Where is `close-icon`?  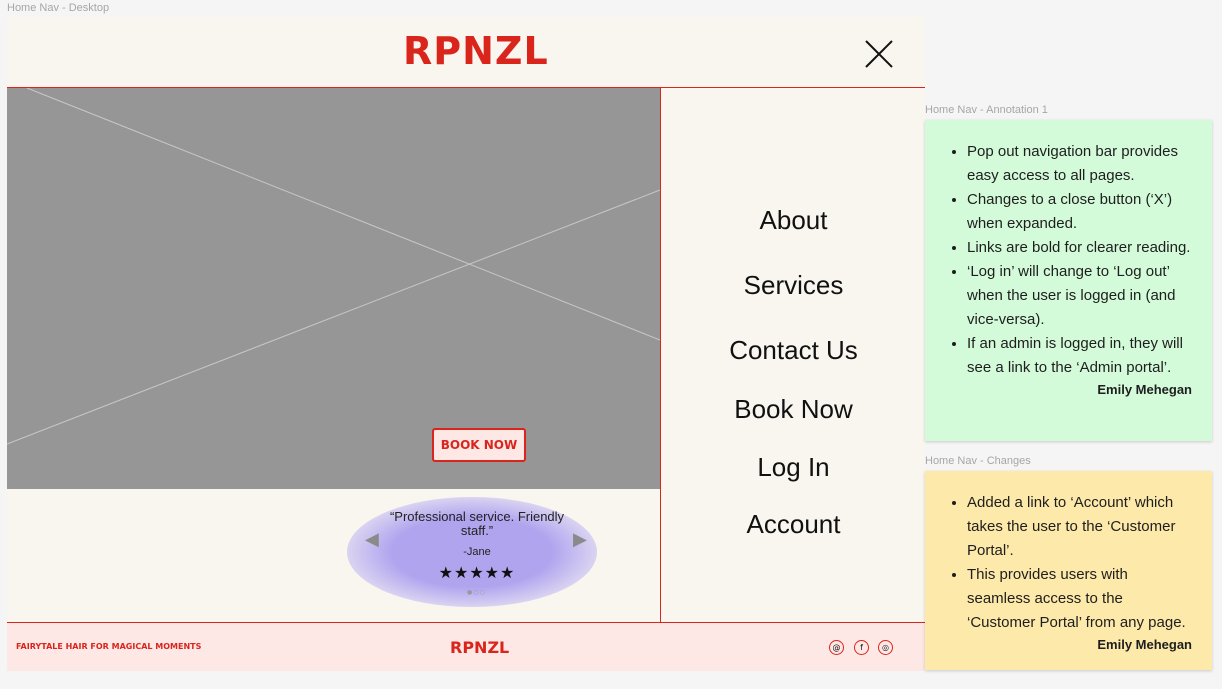 close-icon is located at coordinates (879, 54).